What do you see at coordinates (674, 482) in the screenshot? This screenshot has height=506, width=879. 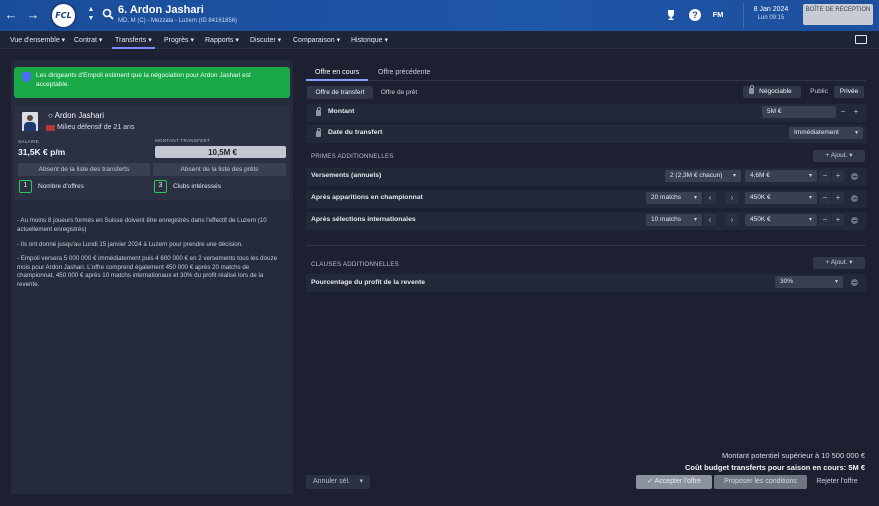 I see `accept-offer-button: ✓ Accepter l'offre` at bounding box center [674, 482].